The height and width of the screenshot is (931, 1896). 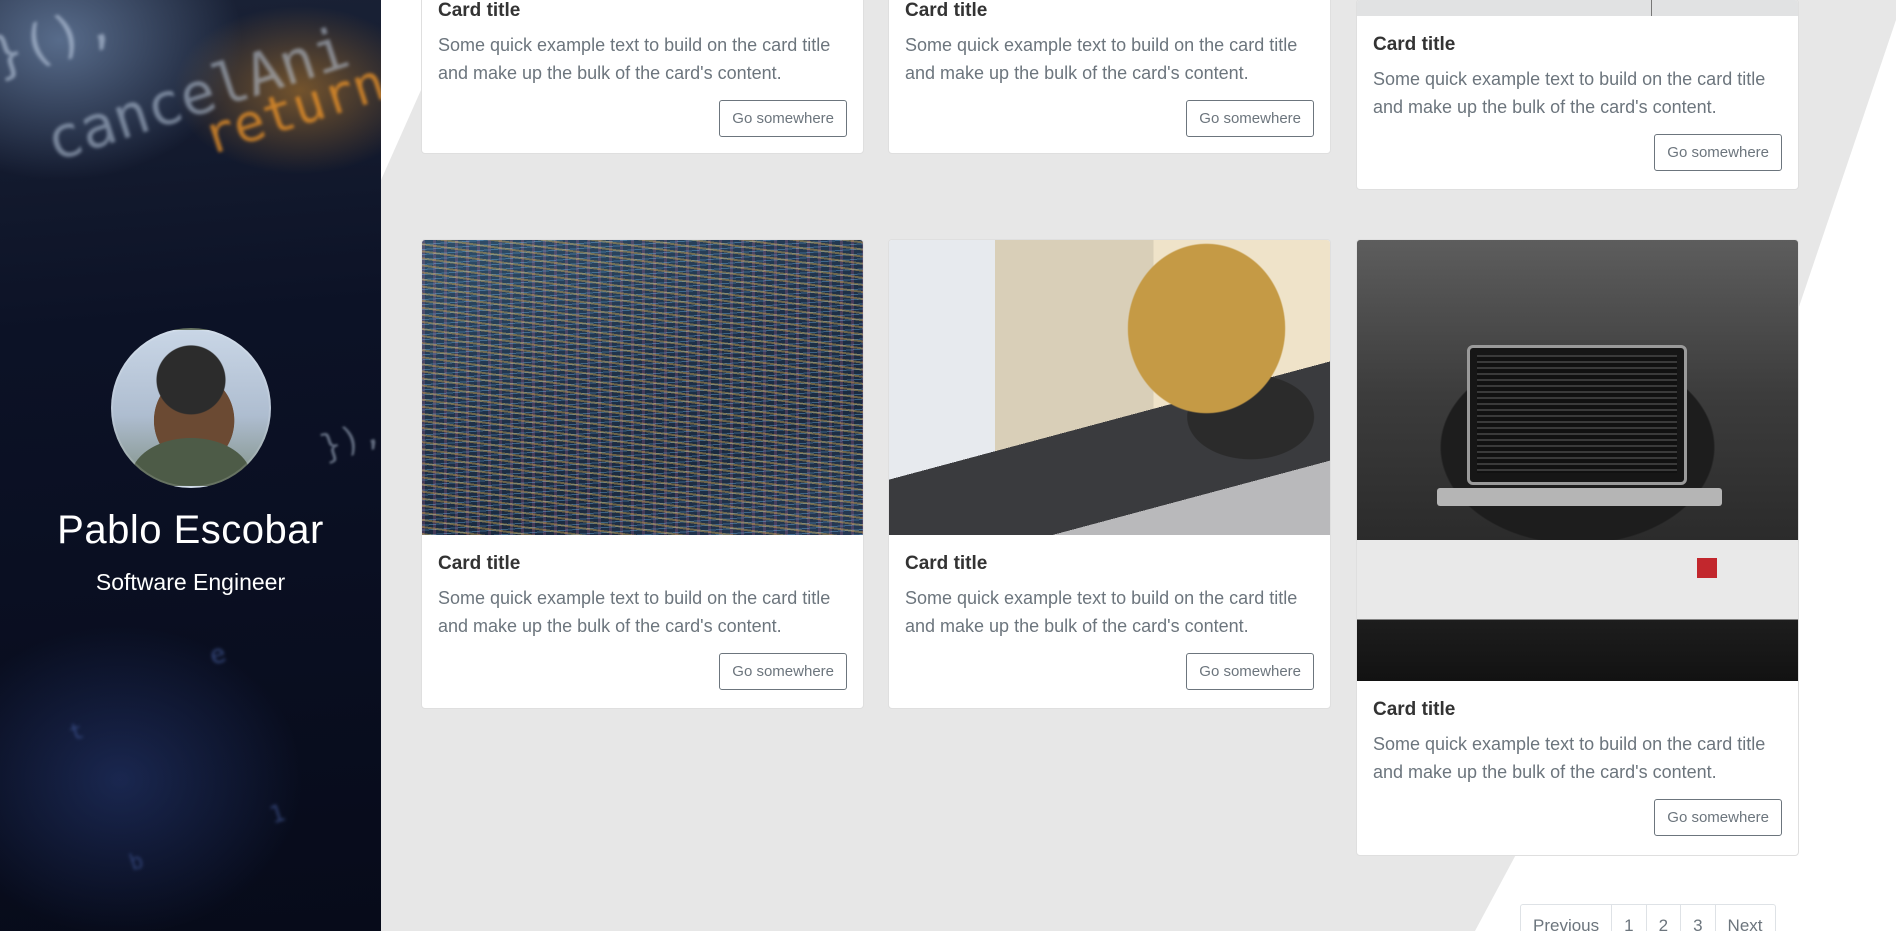 What do you see at coordinates (190, 582) in the screenshot?
I see `profile-role: Software Engineer` at bounding box center [190, 582].